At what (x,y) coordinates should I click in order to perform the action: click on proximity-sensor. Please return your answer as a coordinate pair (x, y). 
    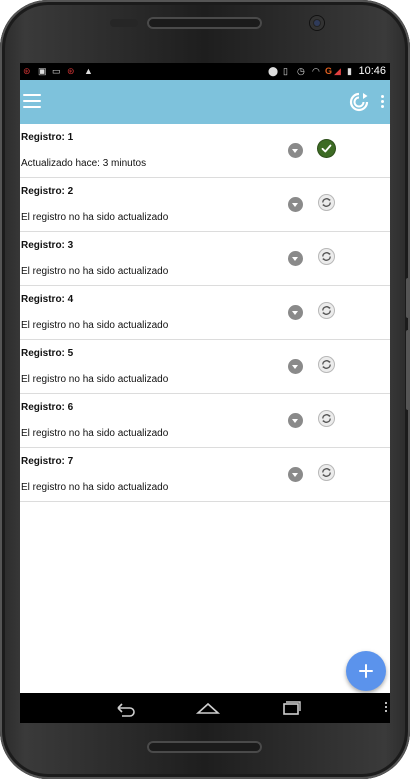
    Looking at the image, I should click on (124, 23).